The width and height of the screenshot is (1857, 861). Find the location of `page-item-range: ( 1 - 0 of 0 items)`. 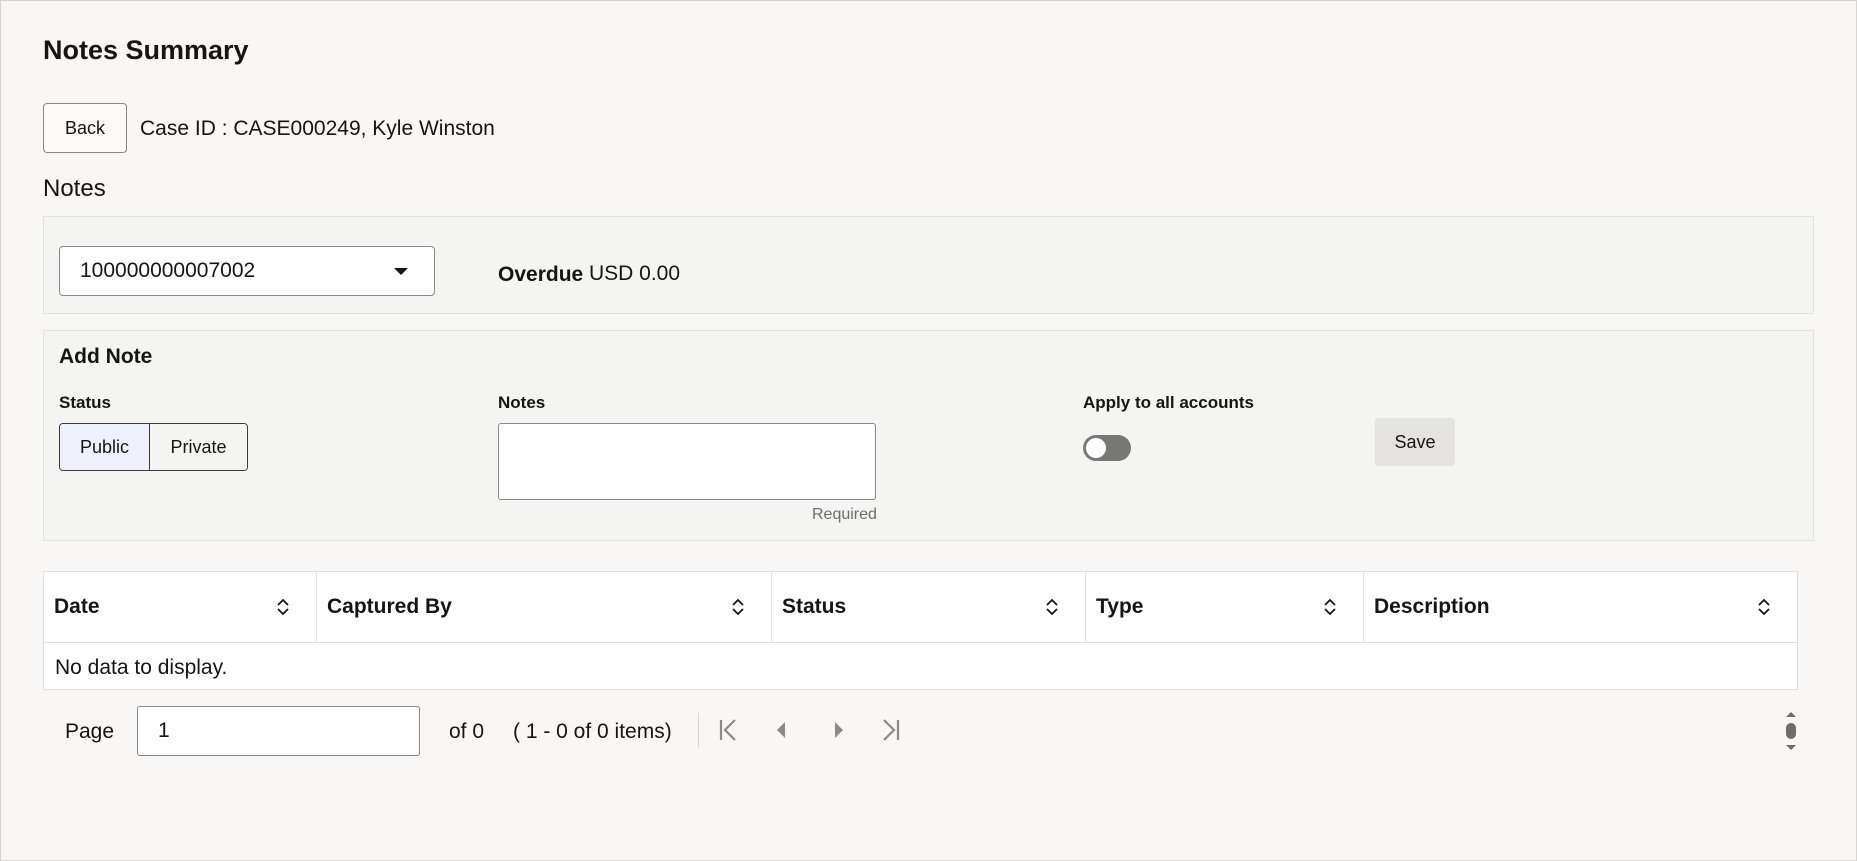

page-item-range: ( 1 - 0 of 0 items) is located at coordinates (592, 731).